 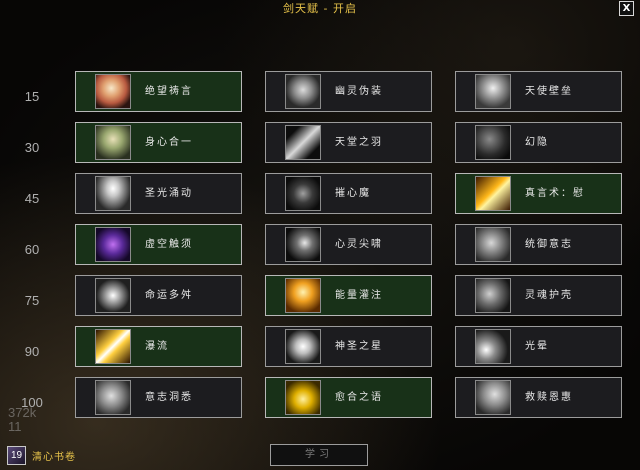 What do you see at coordinates (303, 91) in the screenshot?
I see `spectral-guise-icon` at bounding box center [303, 91].